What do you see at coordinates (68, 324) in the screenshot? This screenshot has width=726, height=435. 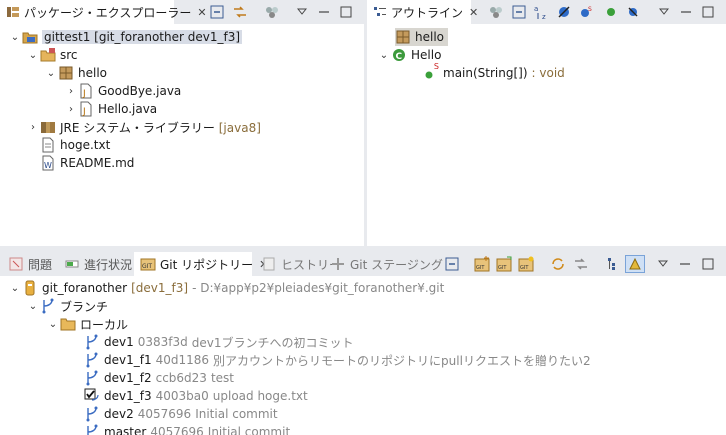 I see `folder-icon` at bounding box center [68, 324].